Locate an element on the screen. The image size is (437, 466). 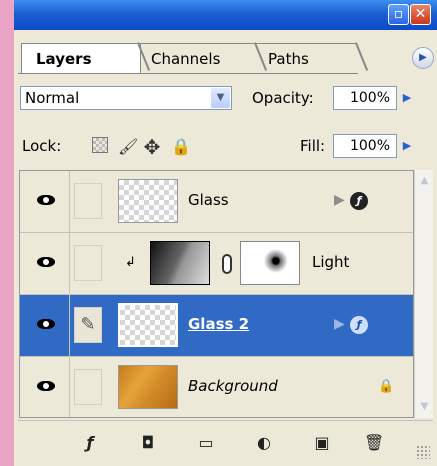
lock-position-icon: ✥ is located at coordinates (152, 147).